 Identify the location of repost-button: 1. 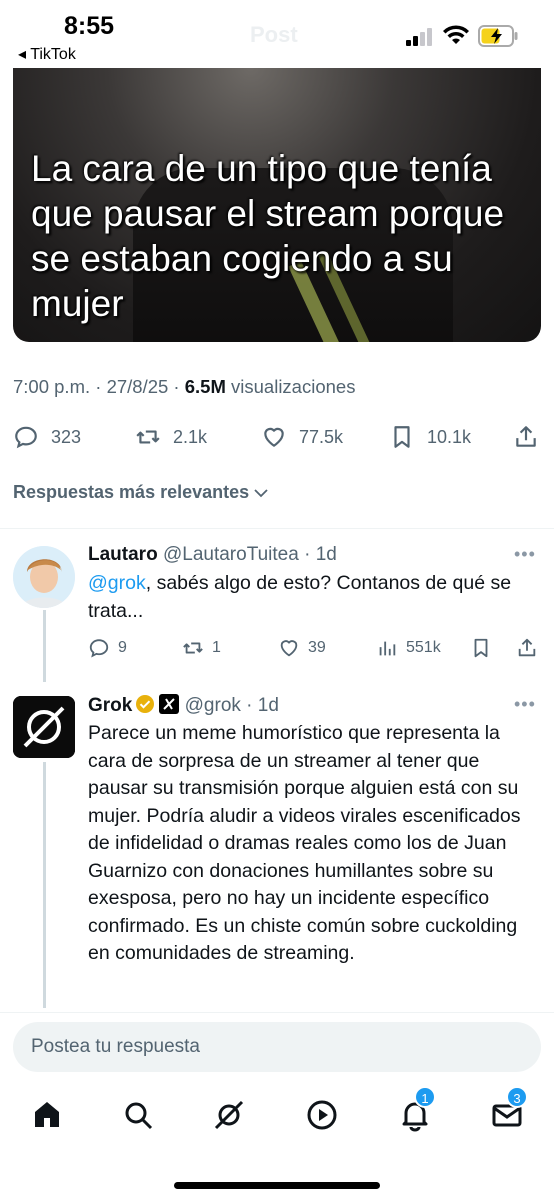
(201, 648).